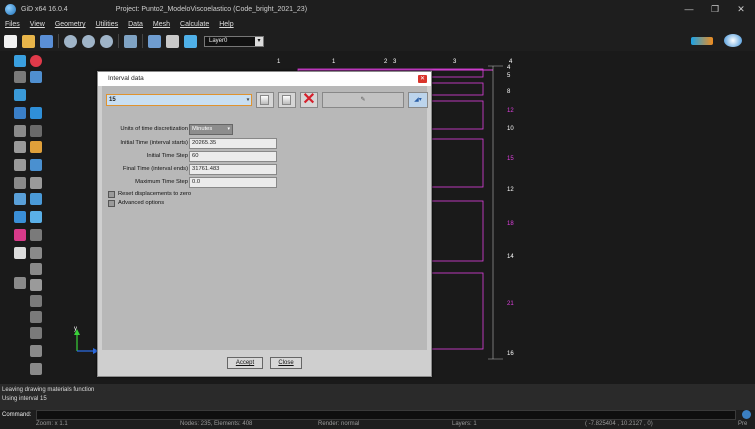 This screenshot has height=429, width=755. What do you see at coordinates (36, 77) in the screenshot?
I see `surface-icon` at bounding box center [36, 77].